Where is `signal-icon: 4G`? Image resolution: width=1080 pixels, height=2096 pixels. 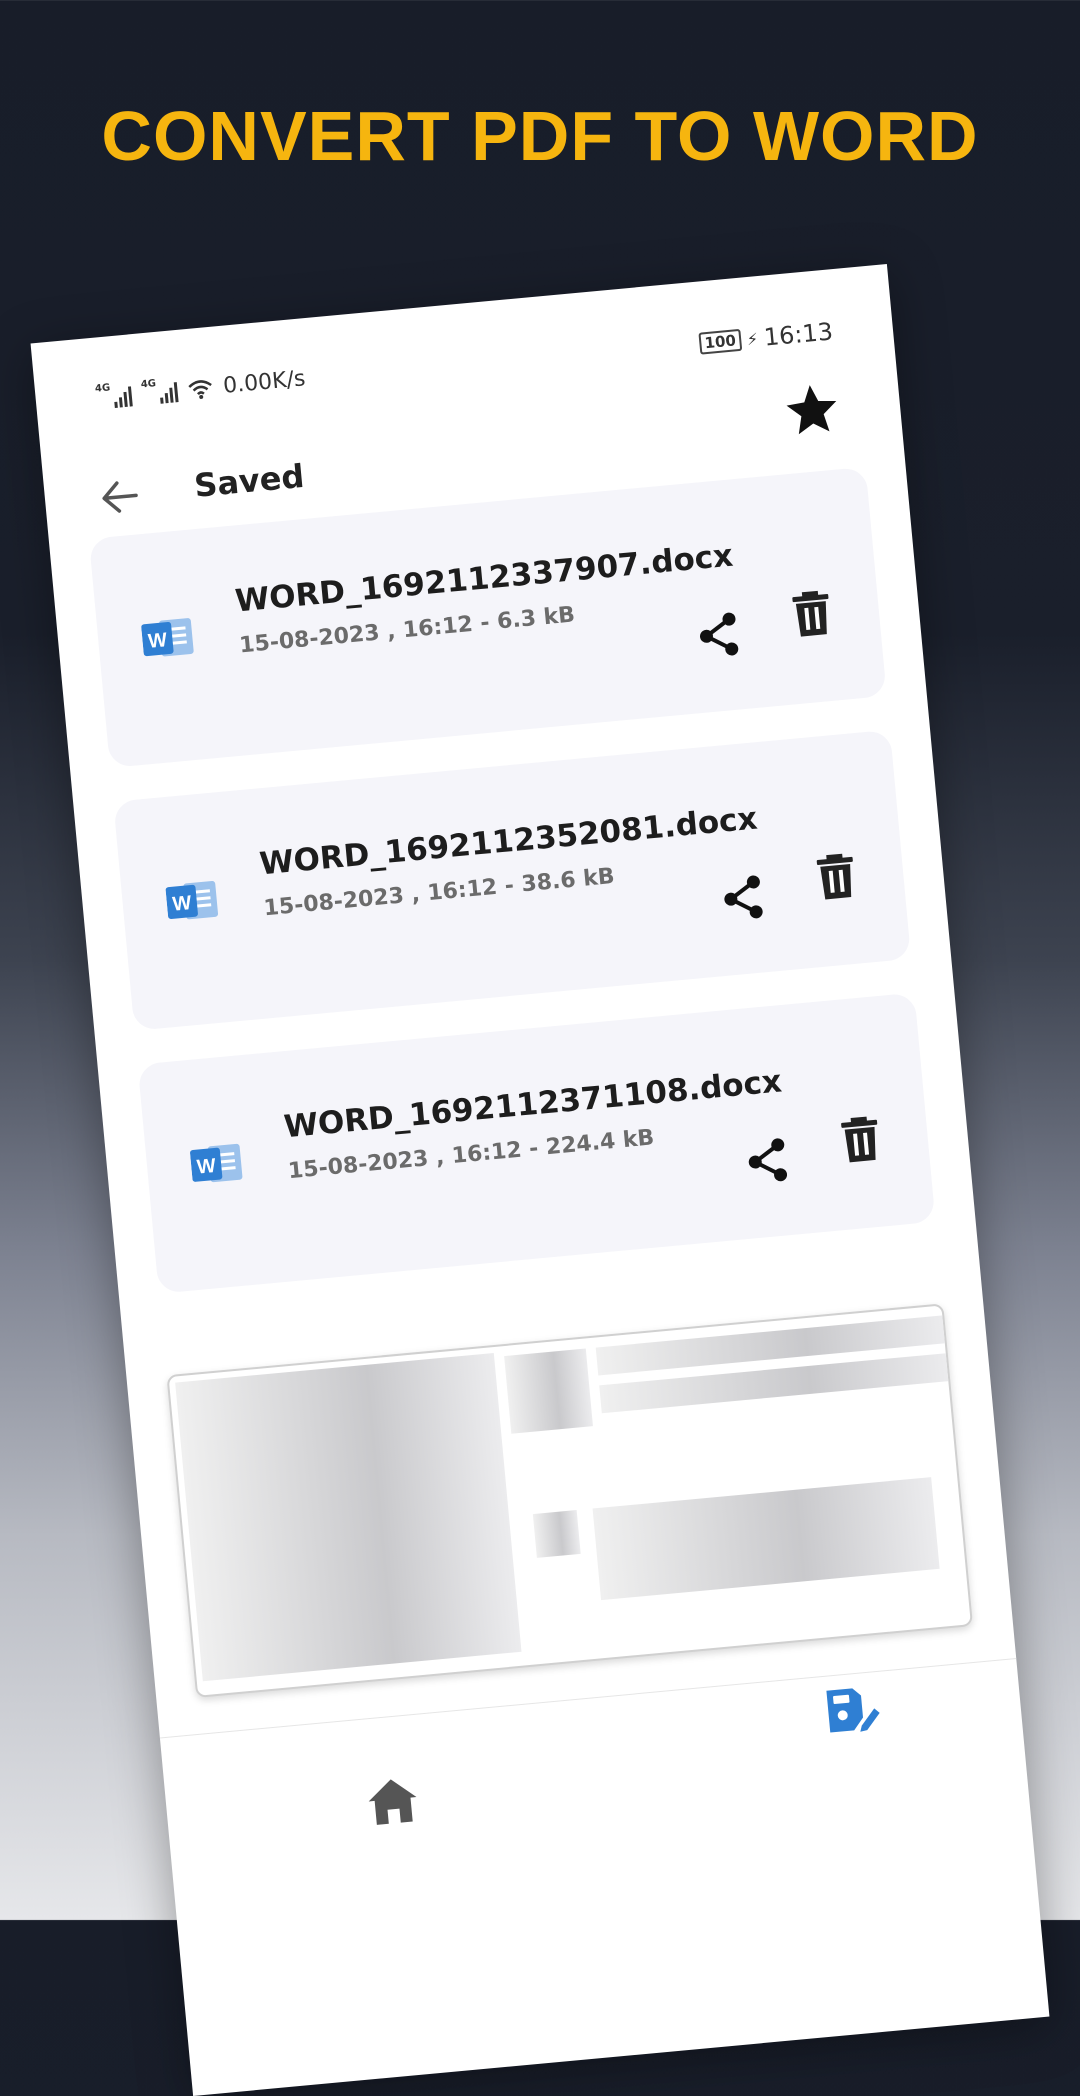 signal-icon: 4G is located at coordinates (113, 395).